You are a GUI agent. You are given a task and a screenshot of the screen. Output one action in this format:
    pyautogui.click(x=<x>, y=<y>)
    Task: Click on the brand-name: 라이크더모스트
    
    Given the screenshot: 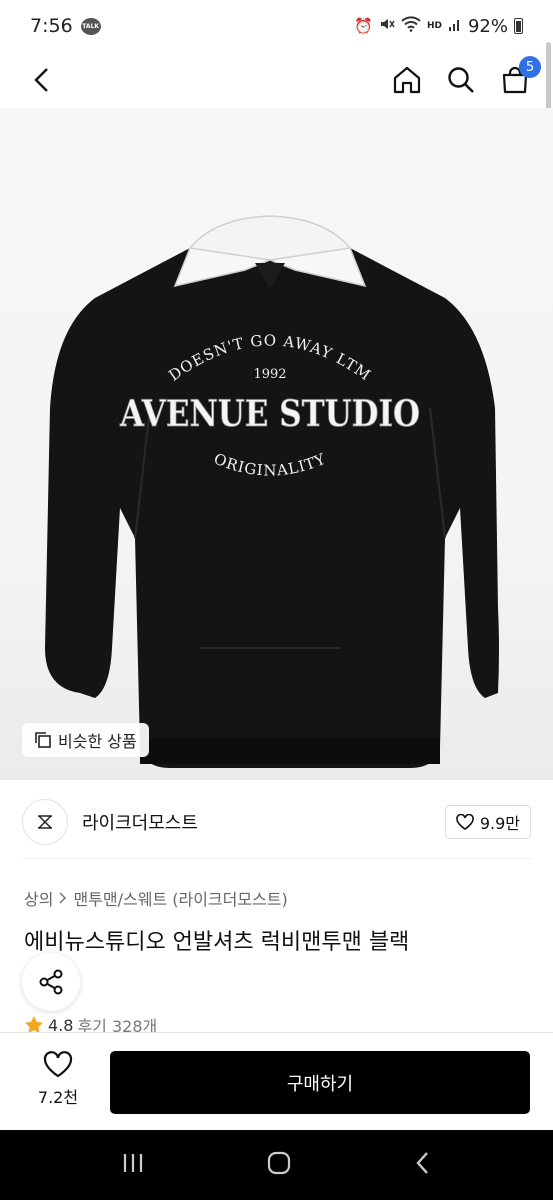 What is the action you would take?
    pyautogui.click(x=140, y=823)
    